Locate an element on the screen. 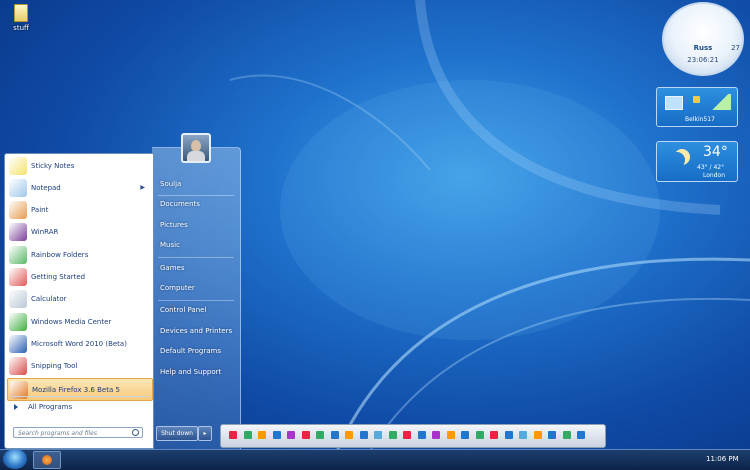  start-menu-item: Snipping Tool is located at coordinates (79, 366).